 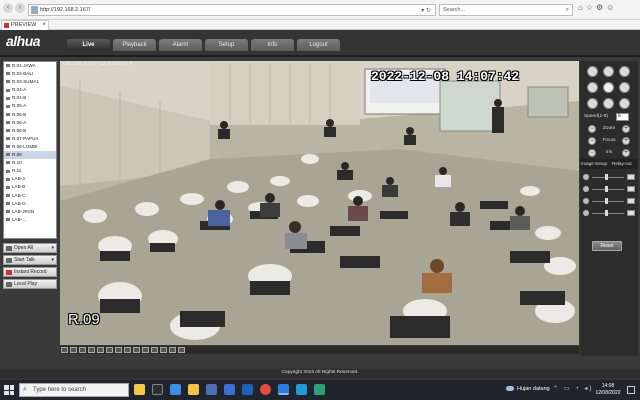 I want to click on close-tab-icon: ×, so click(x=44, y=25).